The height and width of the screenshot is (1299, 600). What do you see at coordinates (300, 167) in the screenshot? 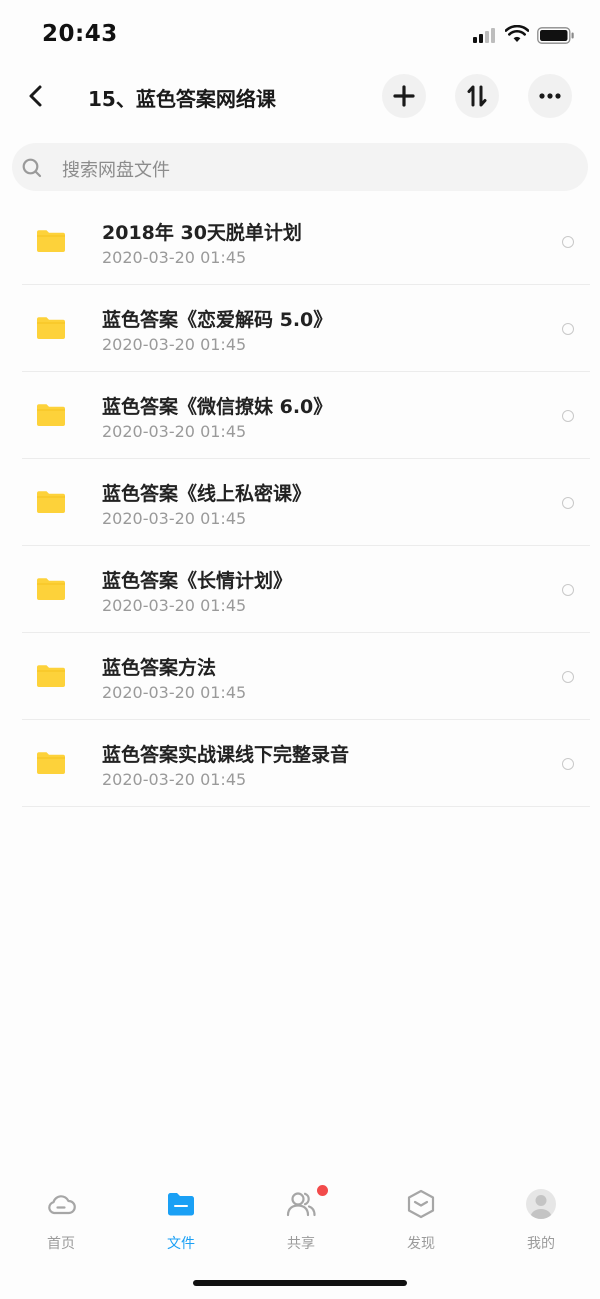
I see `search-input: 搜索网盘文件` at bounding box center [300, 167].